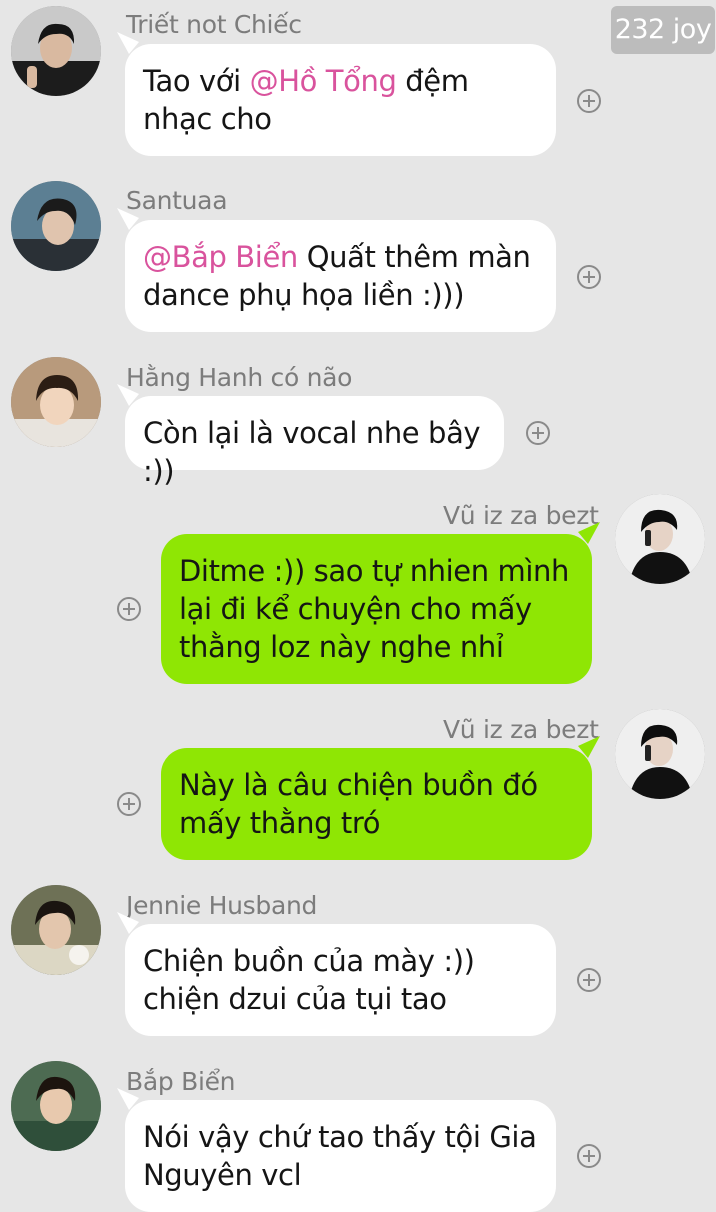 Image resolution: width=716 pixels, height=1212 pixels. I want to click on joy-counter-badge: 232 joy, so click(663, 30).